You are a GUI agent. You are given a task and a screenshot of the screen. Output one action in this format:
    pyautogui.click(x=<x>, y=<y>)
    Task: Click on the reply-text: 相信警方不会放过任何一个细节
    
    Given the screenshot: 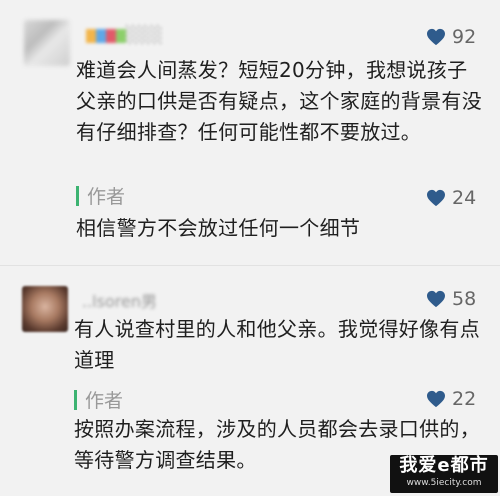 What is the action you would take?
    pyautogui.click(x=218, y=228)
    